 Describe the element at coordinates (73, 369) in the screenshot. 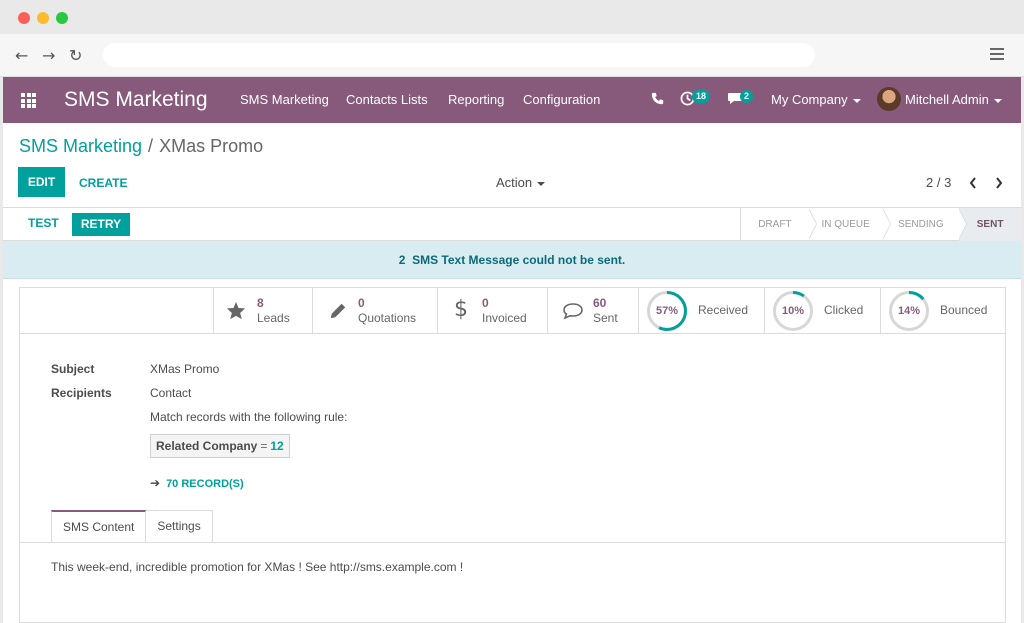

I see `subject-label: Subject` at that location.